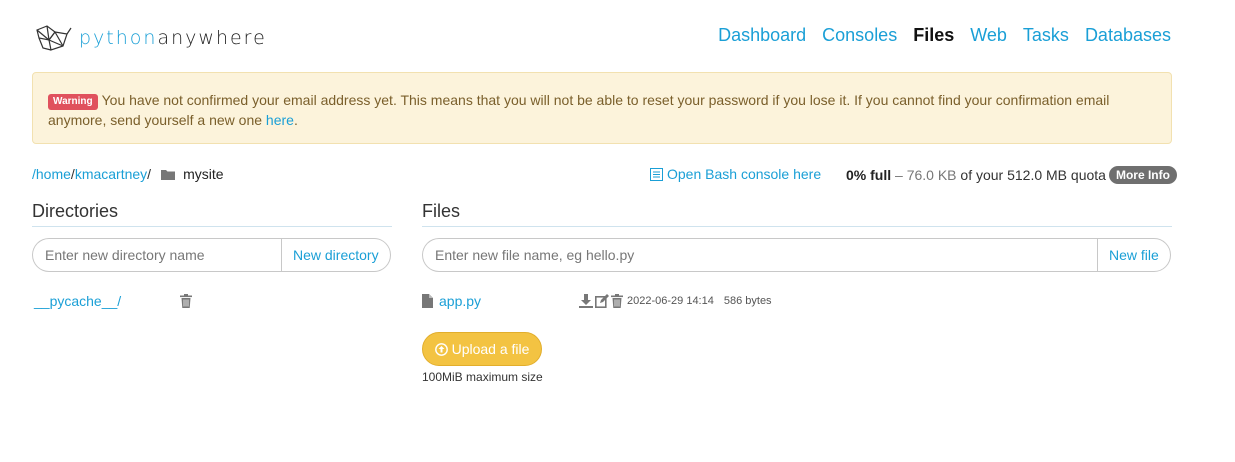 This screenshot has width=1235, height=462. Describe the element at coordinates (111, 174) in the screenshot. I see `breadcrumb-user: kmacartney` at that location.